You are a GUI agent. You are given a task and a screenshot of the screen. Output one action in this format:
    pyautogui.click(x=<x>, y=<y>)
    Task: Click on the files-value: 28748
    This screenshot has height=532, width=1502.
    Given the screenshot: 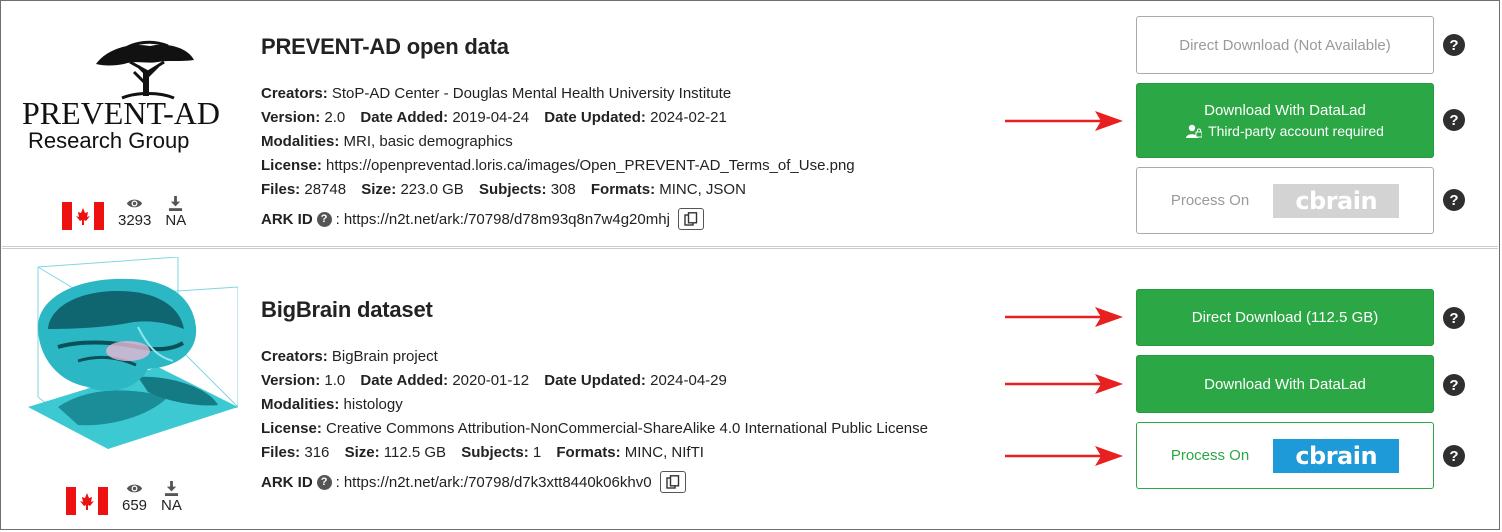 What is the action you would take?
    pyautogui.click(x=325, y=189)
    